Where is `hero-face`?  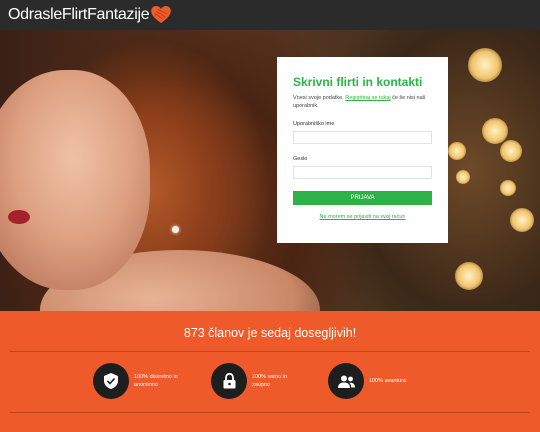 hero-face is located at coordinates (75, 180).